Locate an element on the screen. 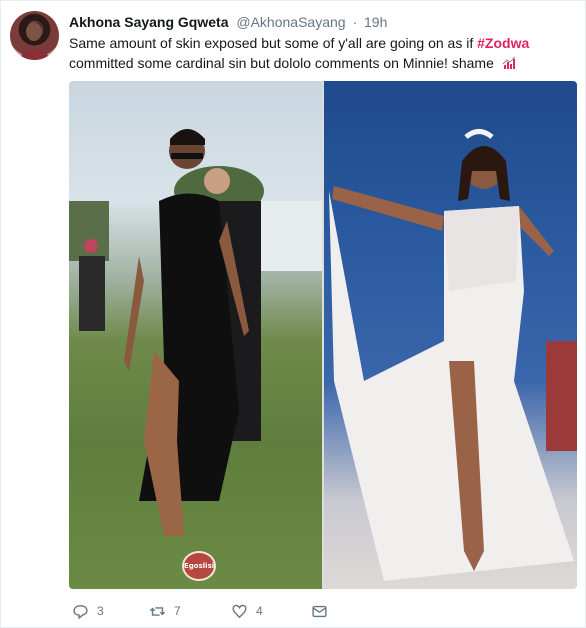  reply-count: 3 is located at coordinates (100, 611).